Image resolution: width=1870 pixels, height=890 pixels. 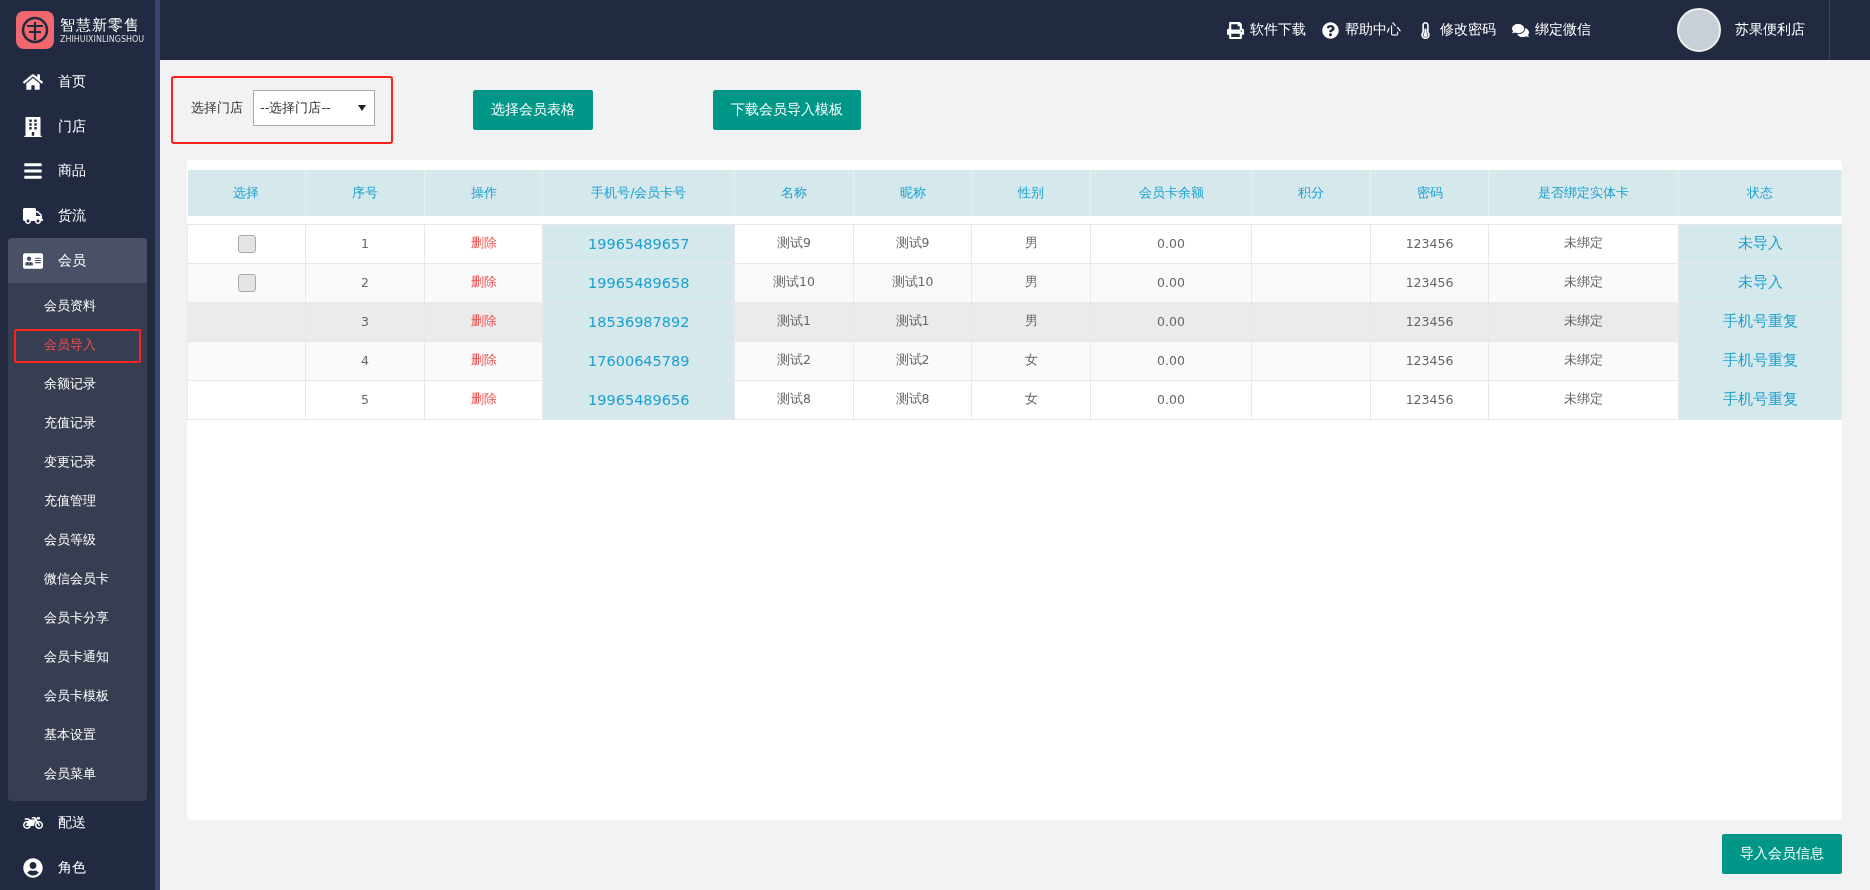 I want to click on submenu-item: 变更记录, so click(x=77, y=462).